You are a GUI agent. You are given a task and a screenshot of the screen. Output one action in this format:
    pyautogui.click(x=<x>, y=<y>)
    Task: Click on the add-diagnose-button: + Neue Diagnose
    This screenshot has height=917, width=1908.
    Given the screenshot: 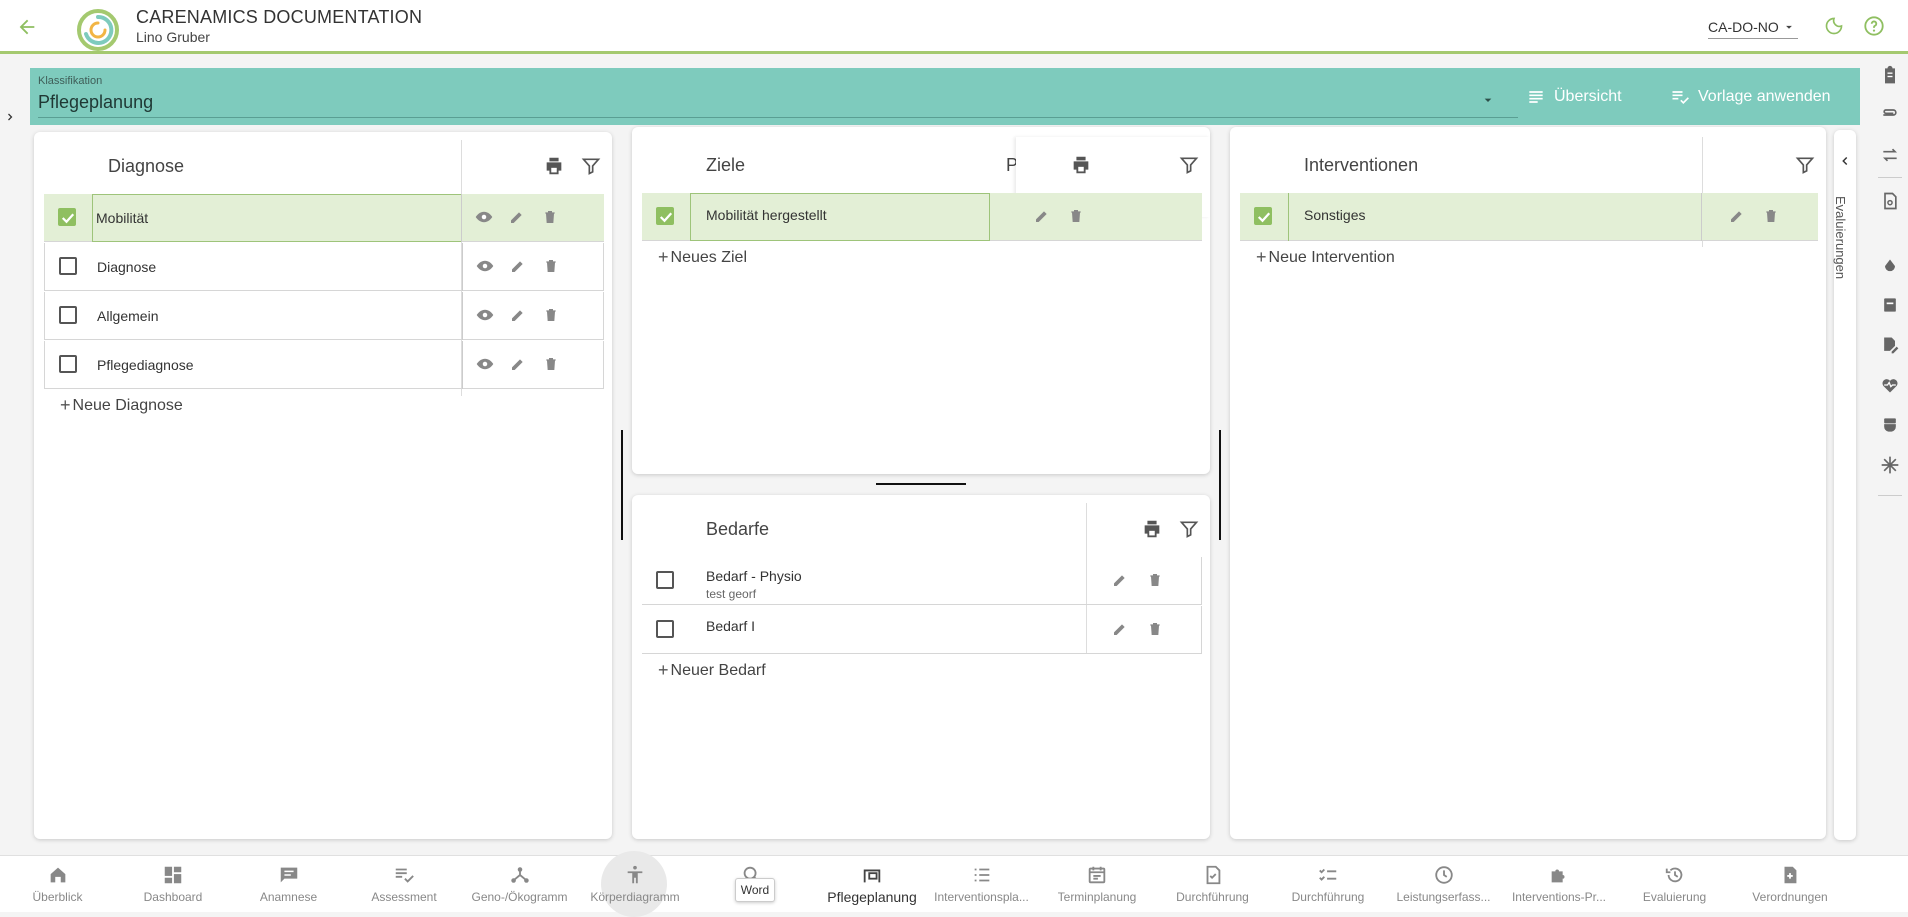 What is the action you would take?
    pyautogui.click(x=121, y=405)
    